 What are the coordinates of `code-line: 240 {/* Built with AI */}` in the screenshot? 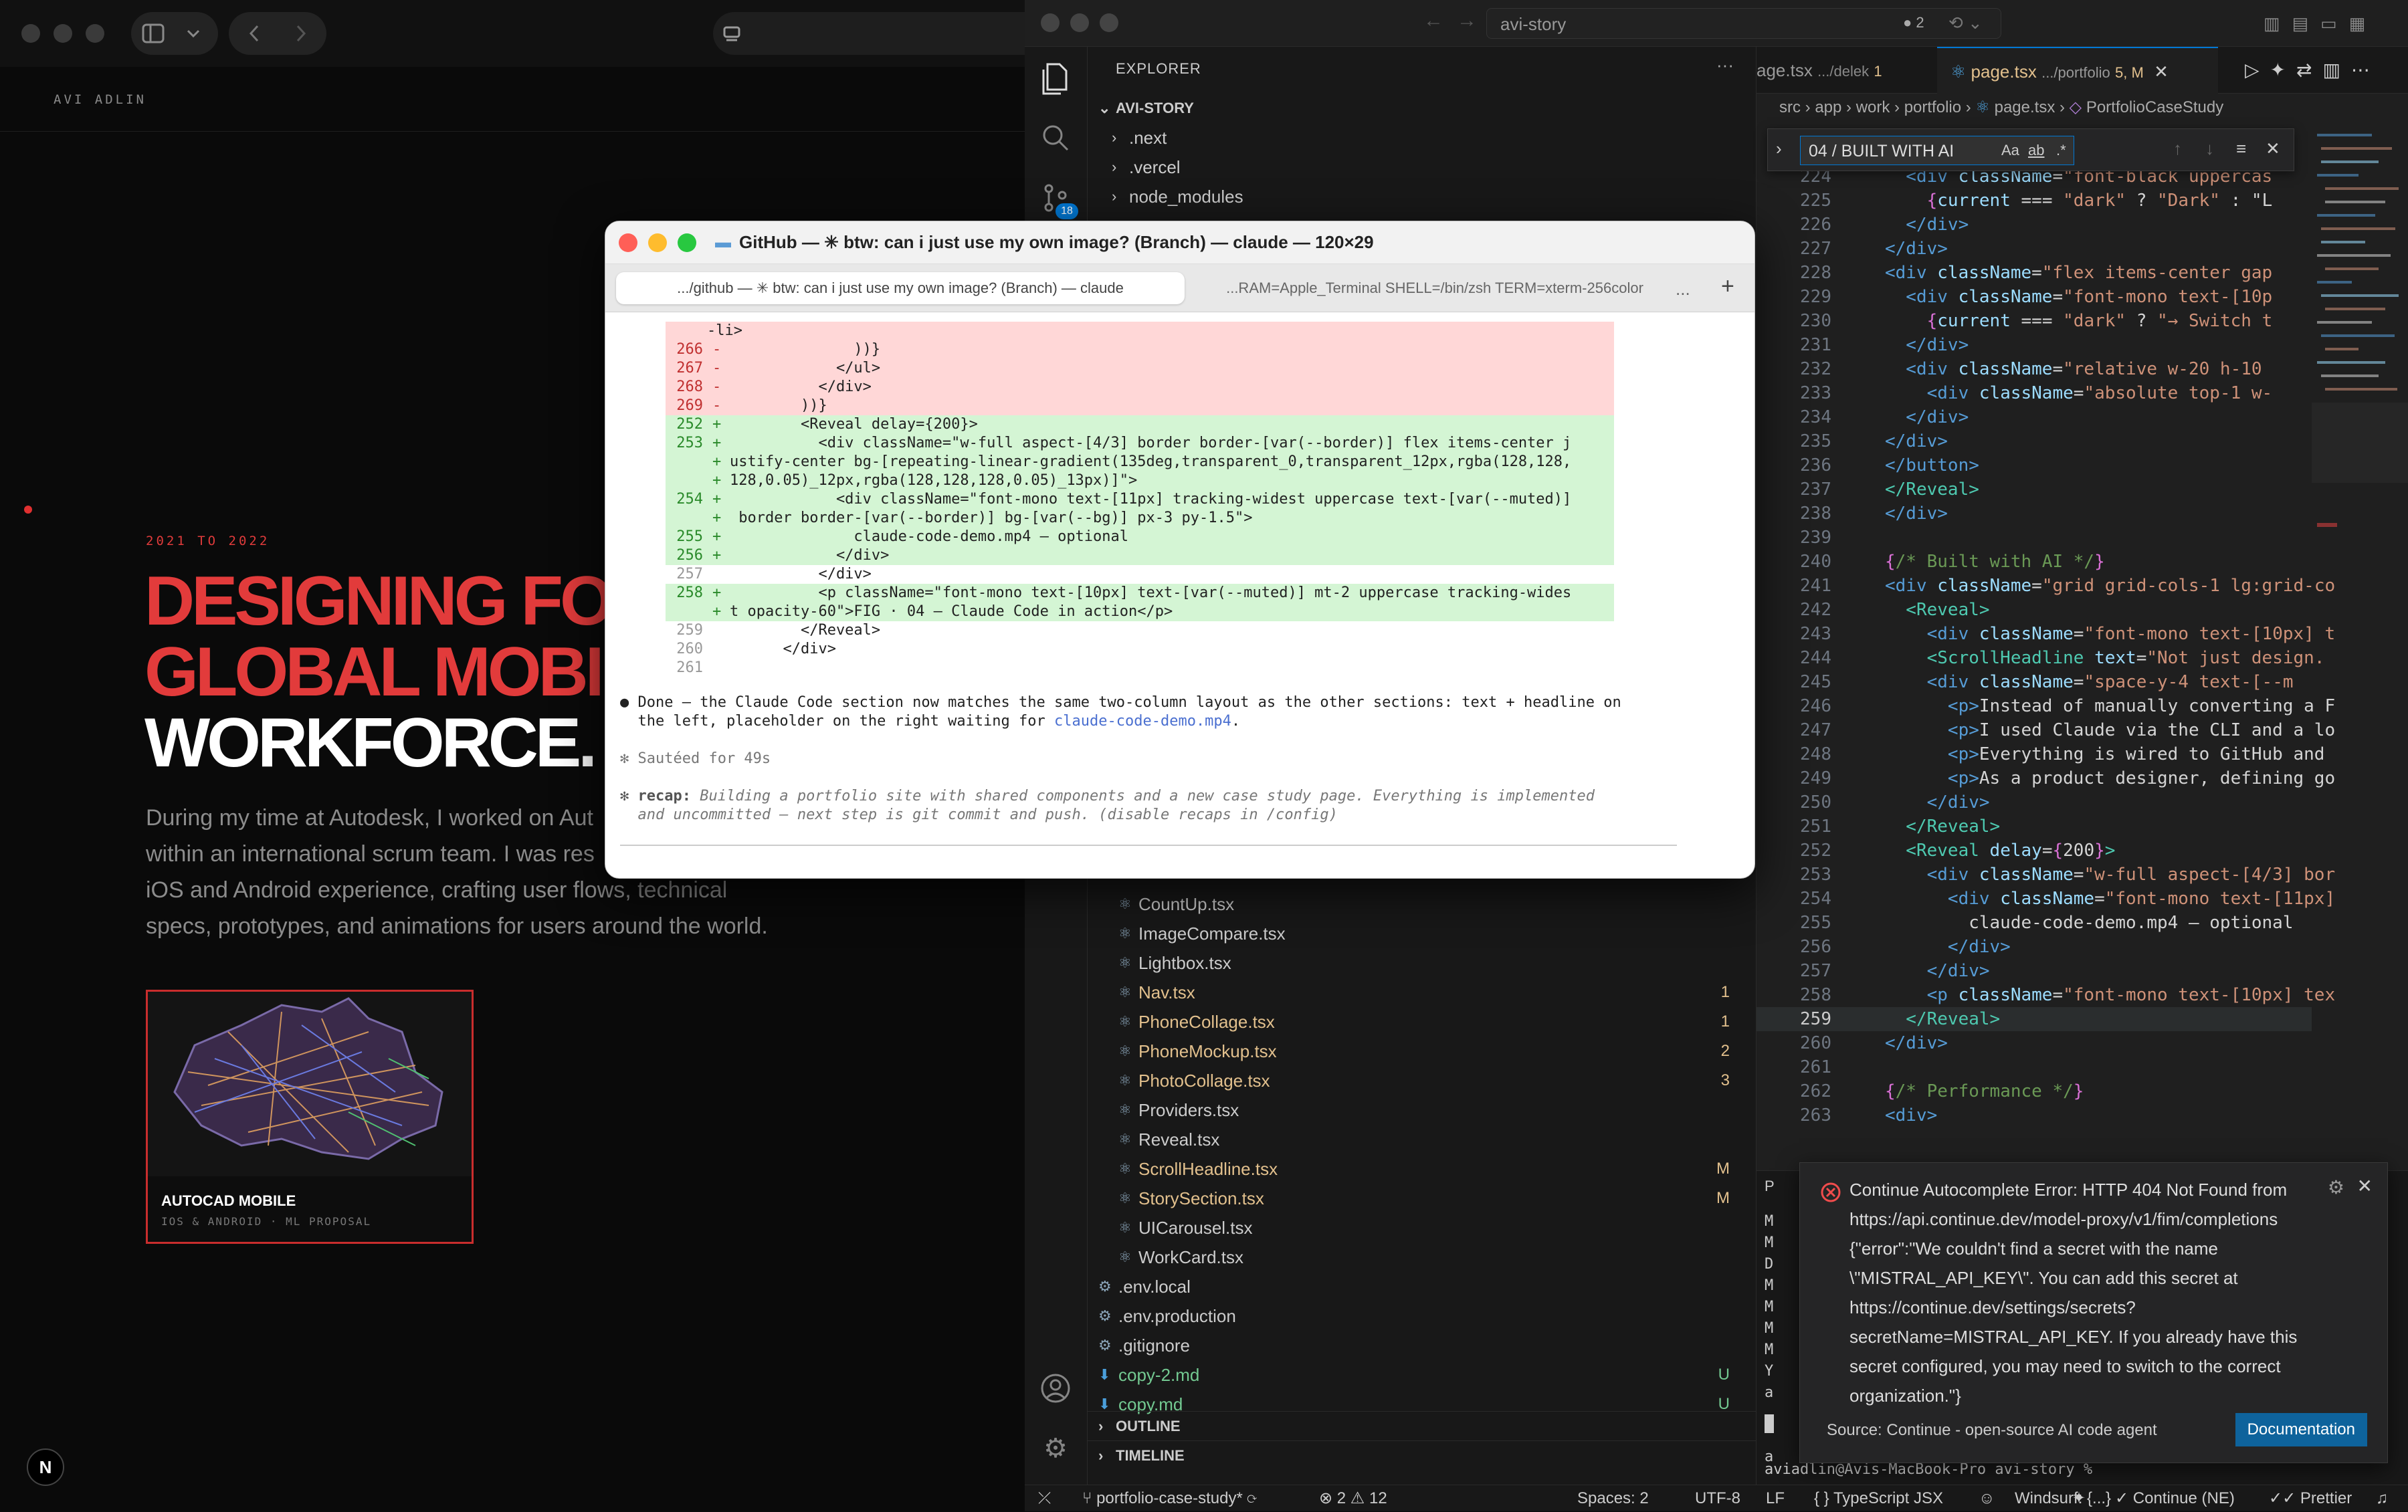 It's located at (2034, 562).